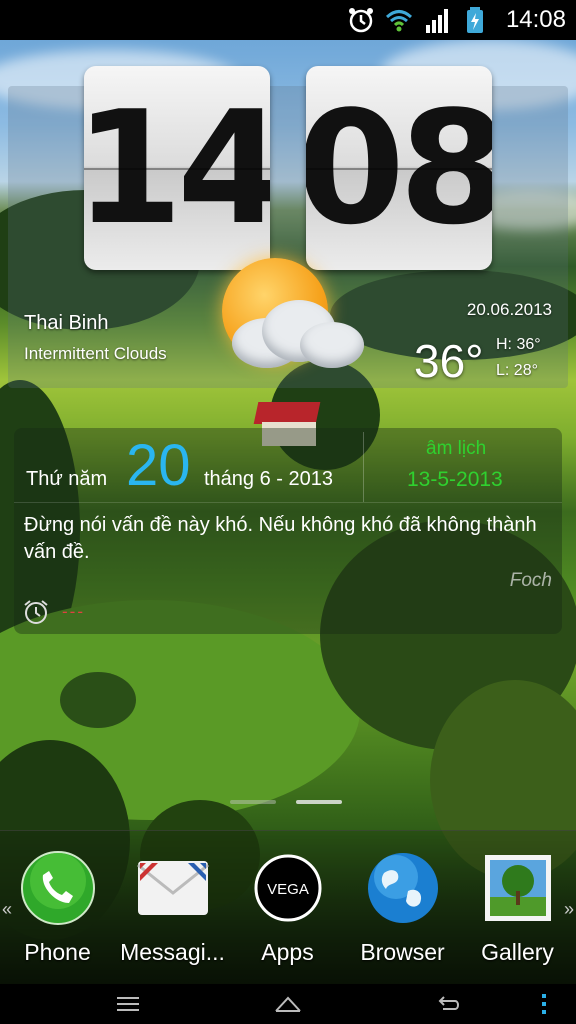 The width and height of the screenshot is (576, 1024). What do you see at coordinates (173, 888) in the screenshot?
I see `envelope-icon` at bounding box center [173, 888].